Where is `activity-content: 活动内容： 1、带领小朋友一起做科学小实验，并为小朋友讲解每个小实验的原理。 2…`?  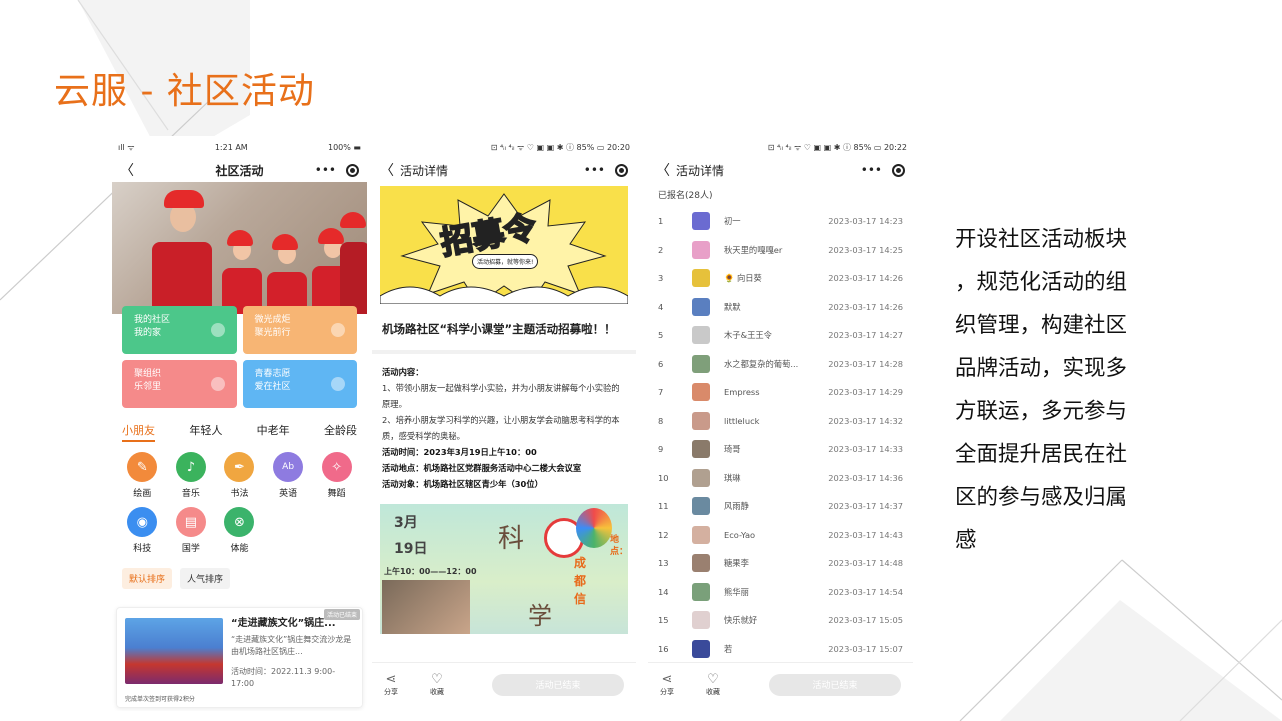
activity-content: 活动内容： 1、带领小朋友一起做科学小实验，并为小朋友讲解每个小实验的原理。 2… is located at coordinates (504, 428).